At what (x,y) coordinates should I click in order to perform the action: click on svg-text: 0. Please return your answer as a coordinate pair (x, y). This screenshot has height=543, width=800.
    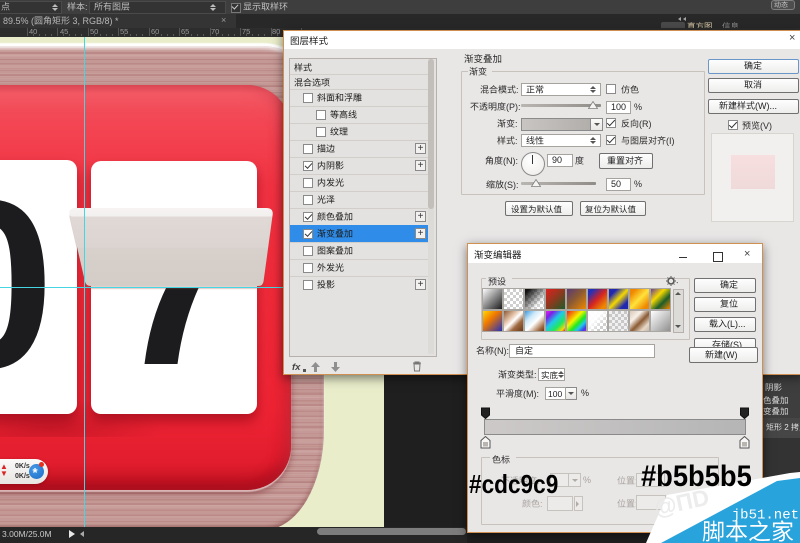
    Looking at the image, I should click on (27, 284).